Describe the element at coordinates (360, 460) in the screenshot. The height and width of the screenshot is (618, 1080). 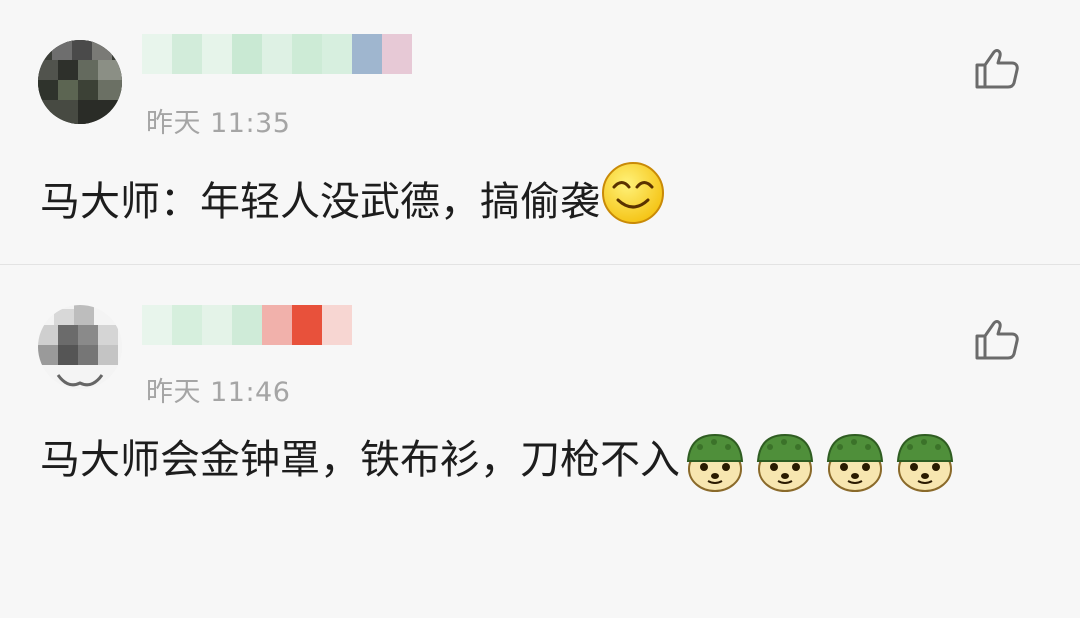
I see `comment-body: 马大师会金钟罩，铁布衫，刀枪不入` at that location.